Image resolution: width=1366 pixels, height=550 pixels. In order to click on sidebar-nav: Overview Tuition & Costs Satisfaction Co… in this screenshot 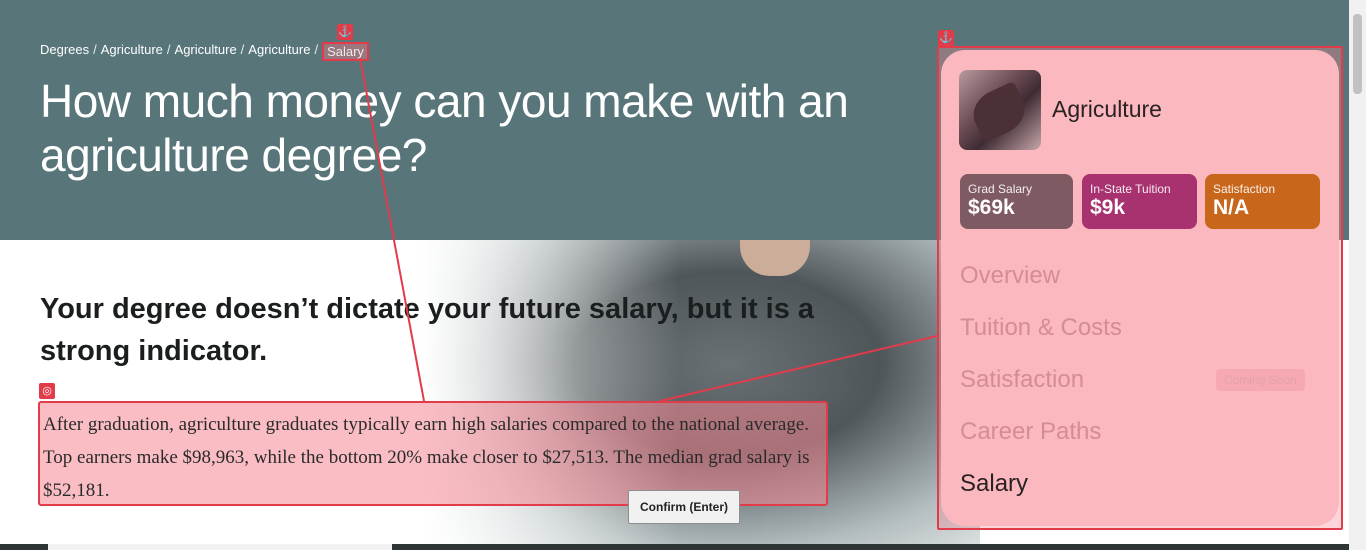, I will do `click(1140, 380)`.